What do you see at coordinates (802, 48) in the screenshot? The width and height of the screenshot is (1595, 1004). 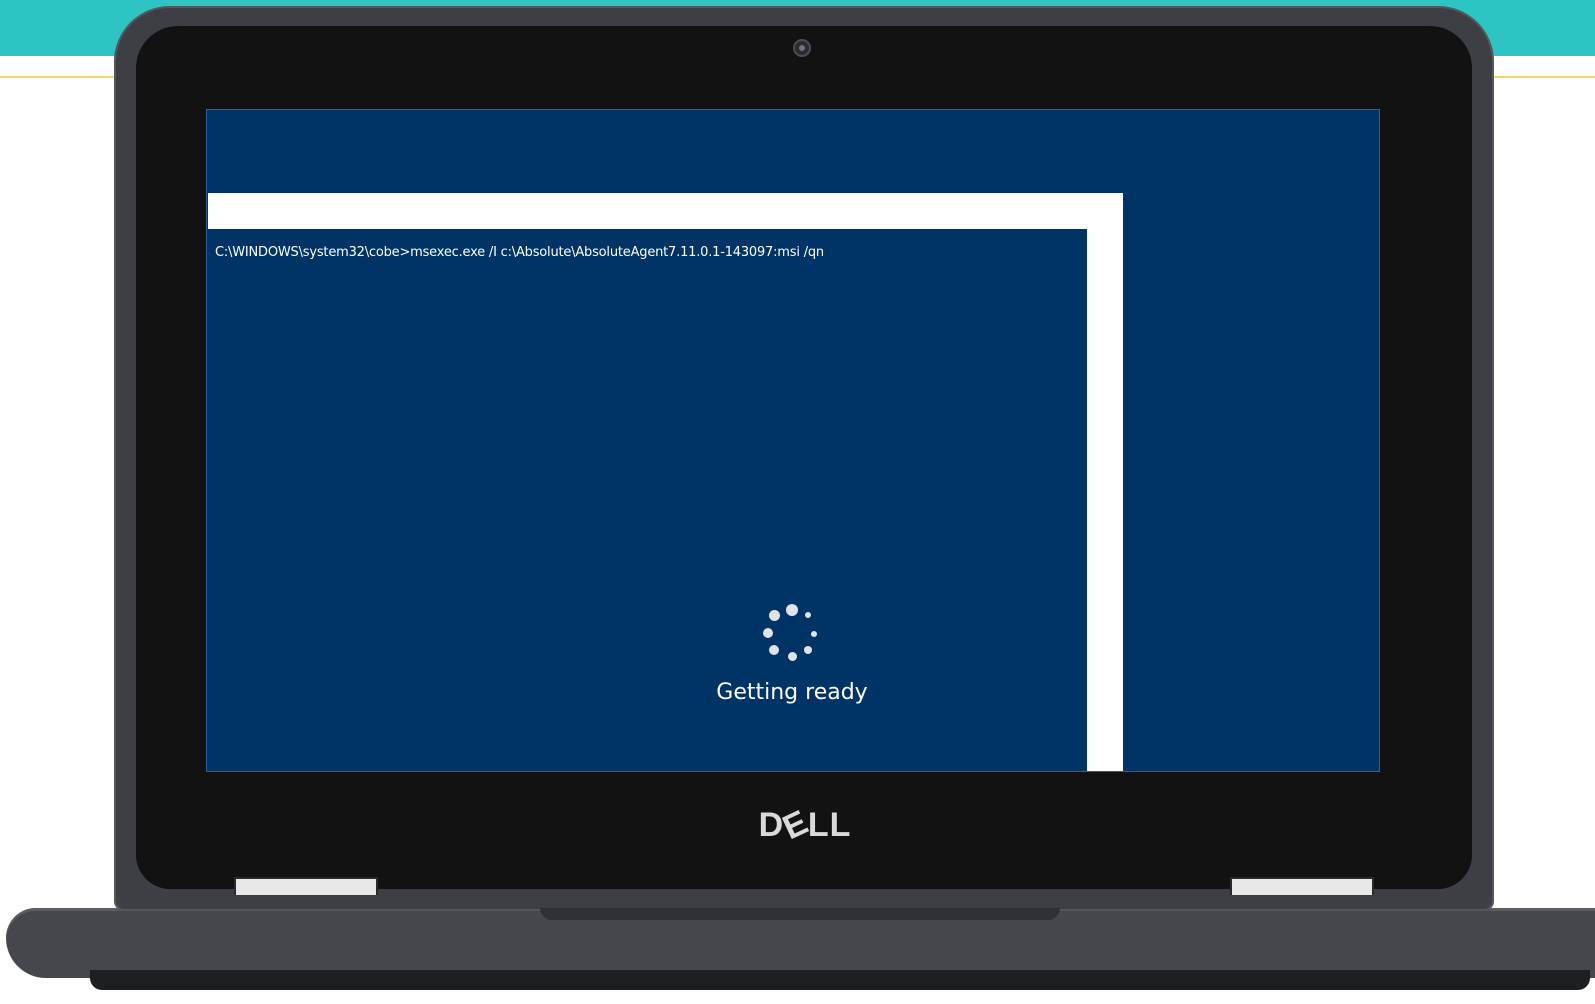 I see `webcam-icon` at bounding box center [802, 48].